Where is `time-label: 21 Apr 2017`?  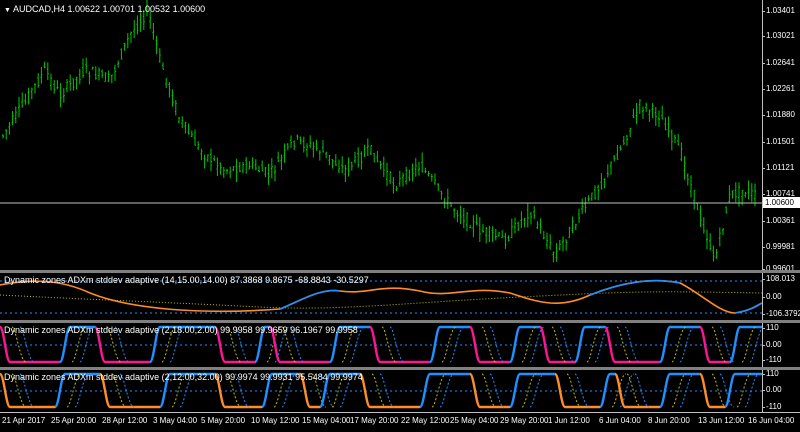
time-label: 21 Apr 2017 is located at coordinates (24, 420).